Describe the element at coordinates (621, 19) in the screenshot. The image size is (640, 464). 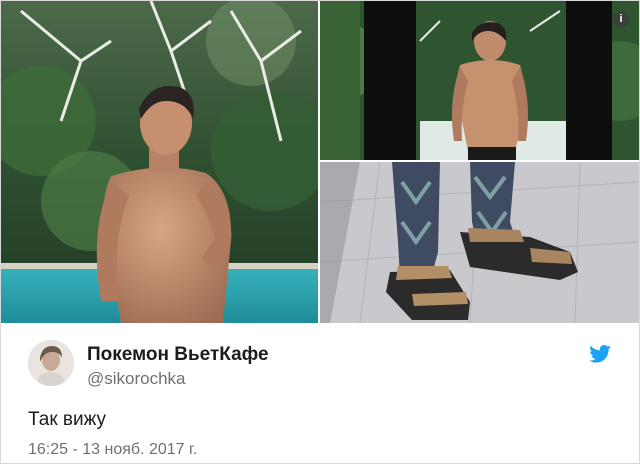
I see `info-icon: i` at that location.